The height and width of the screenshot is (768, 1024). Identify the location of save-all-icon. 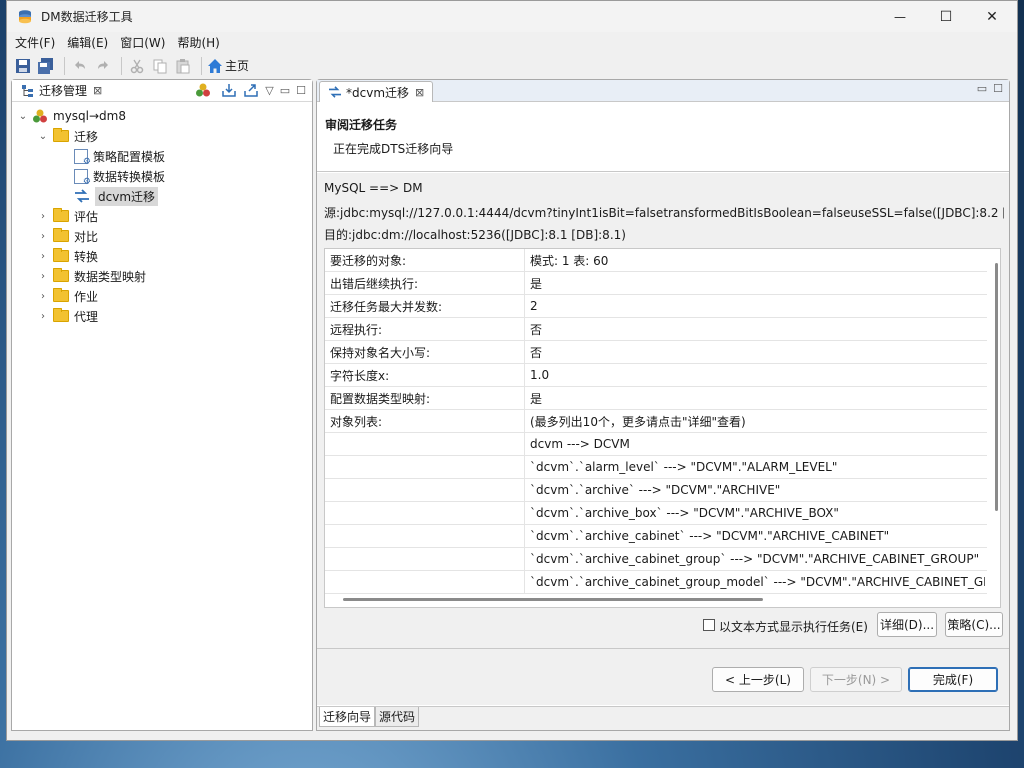
(45, 65).